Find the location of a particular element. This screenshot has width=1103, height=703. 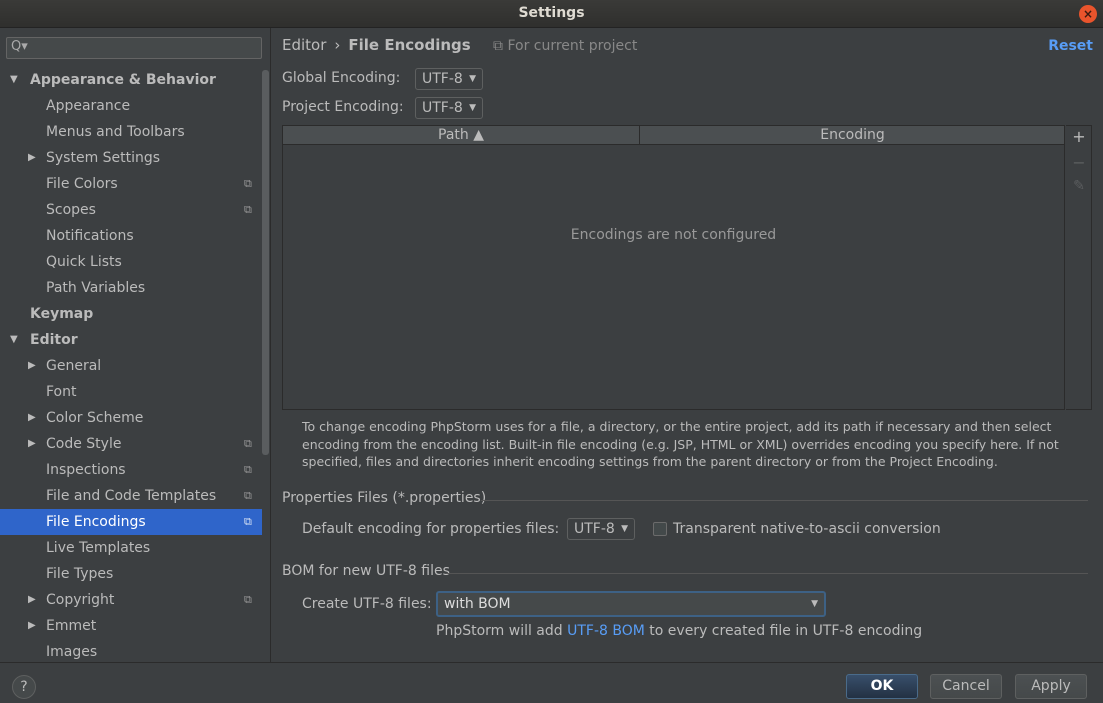

global-encoding-select: UTF-8 ▼ is located at coordinates (449, 79).